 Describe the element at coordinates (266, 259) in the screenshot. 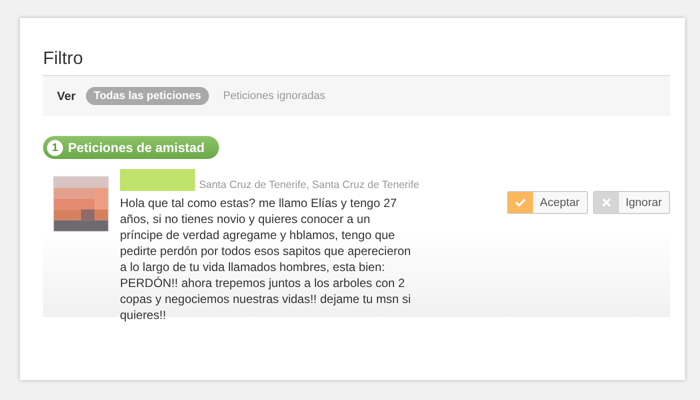

I see `request-message: Hola que tal como estas? me llamo Elías y tengo 27 años, si no tienes novio y quieres conocer a un príncipe de verdad agregame y hblamos, tengo que pedirte perdón por todos esos sapitos que aperecieron a lo largo de tu vida llamados hombres, esta bien: PERDÓN!! ahora trepemos juntos a los arboles con 2 copas y negociemos nuestras vidas!! dejame tu msn si quieres!!` at that location.